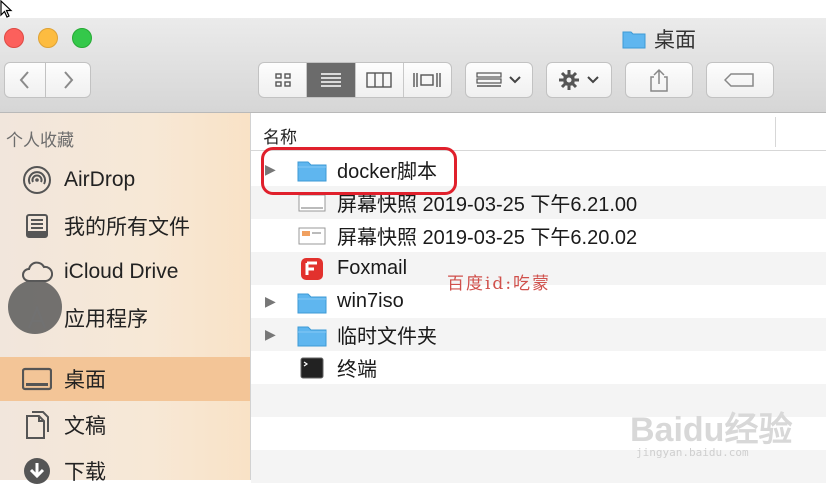  Describe the element at coordinates (711, 430) in the screenshot. I see `baidu-watermark: Baidu经验` at that location.